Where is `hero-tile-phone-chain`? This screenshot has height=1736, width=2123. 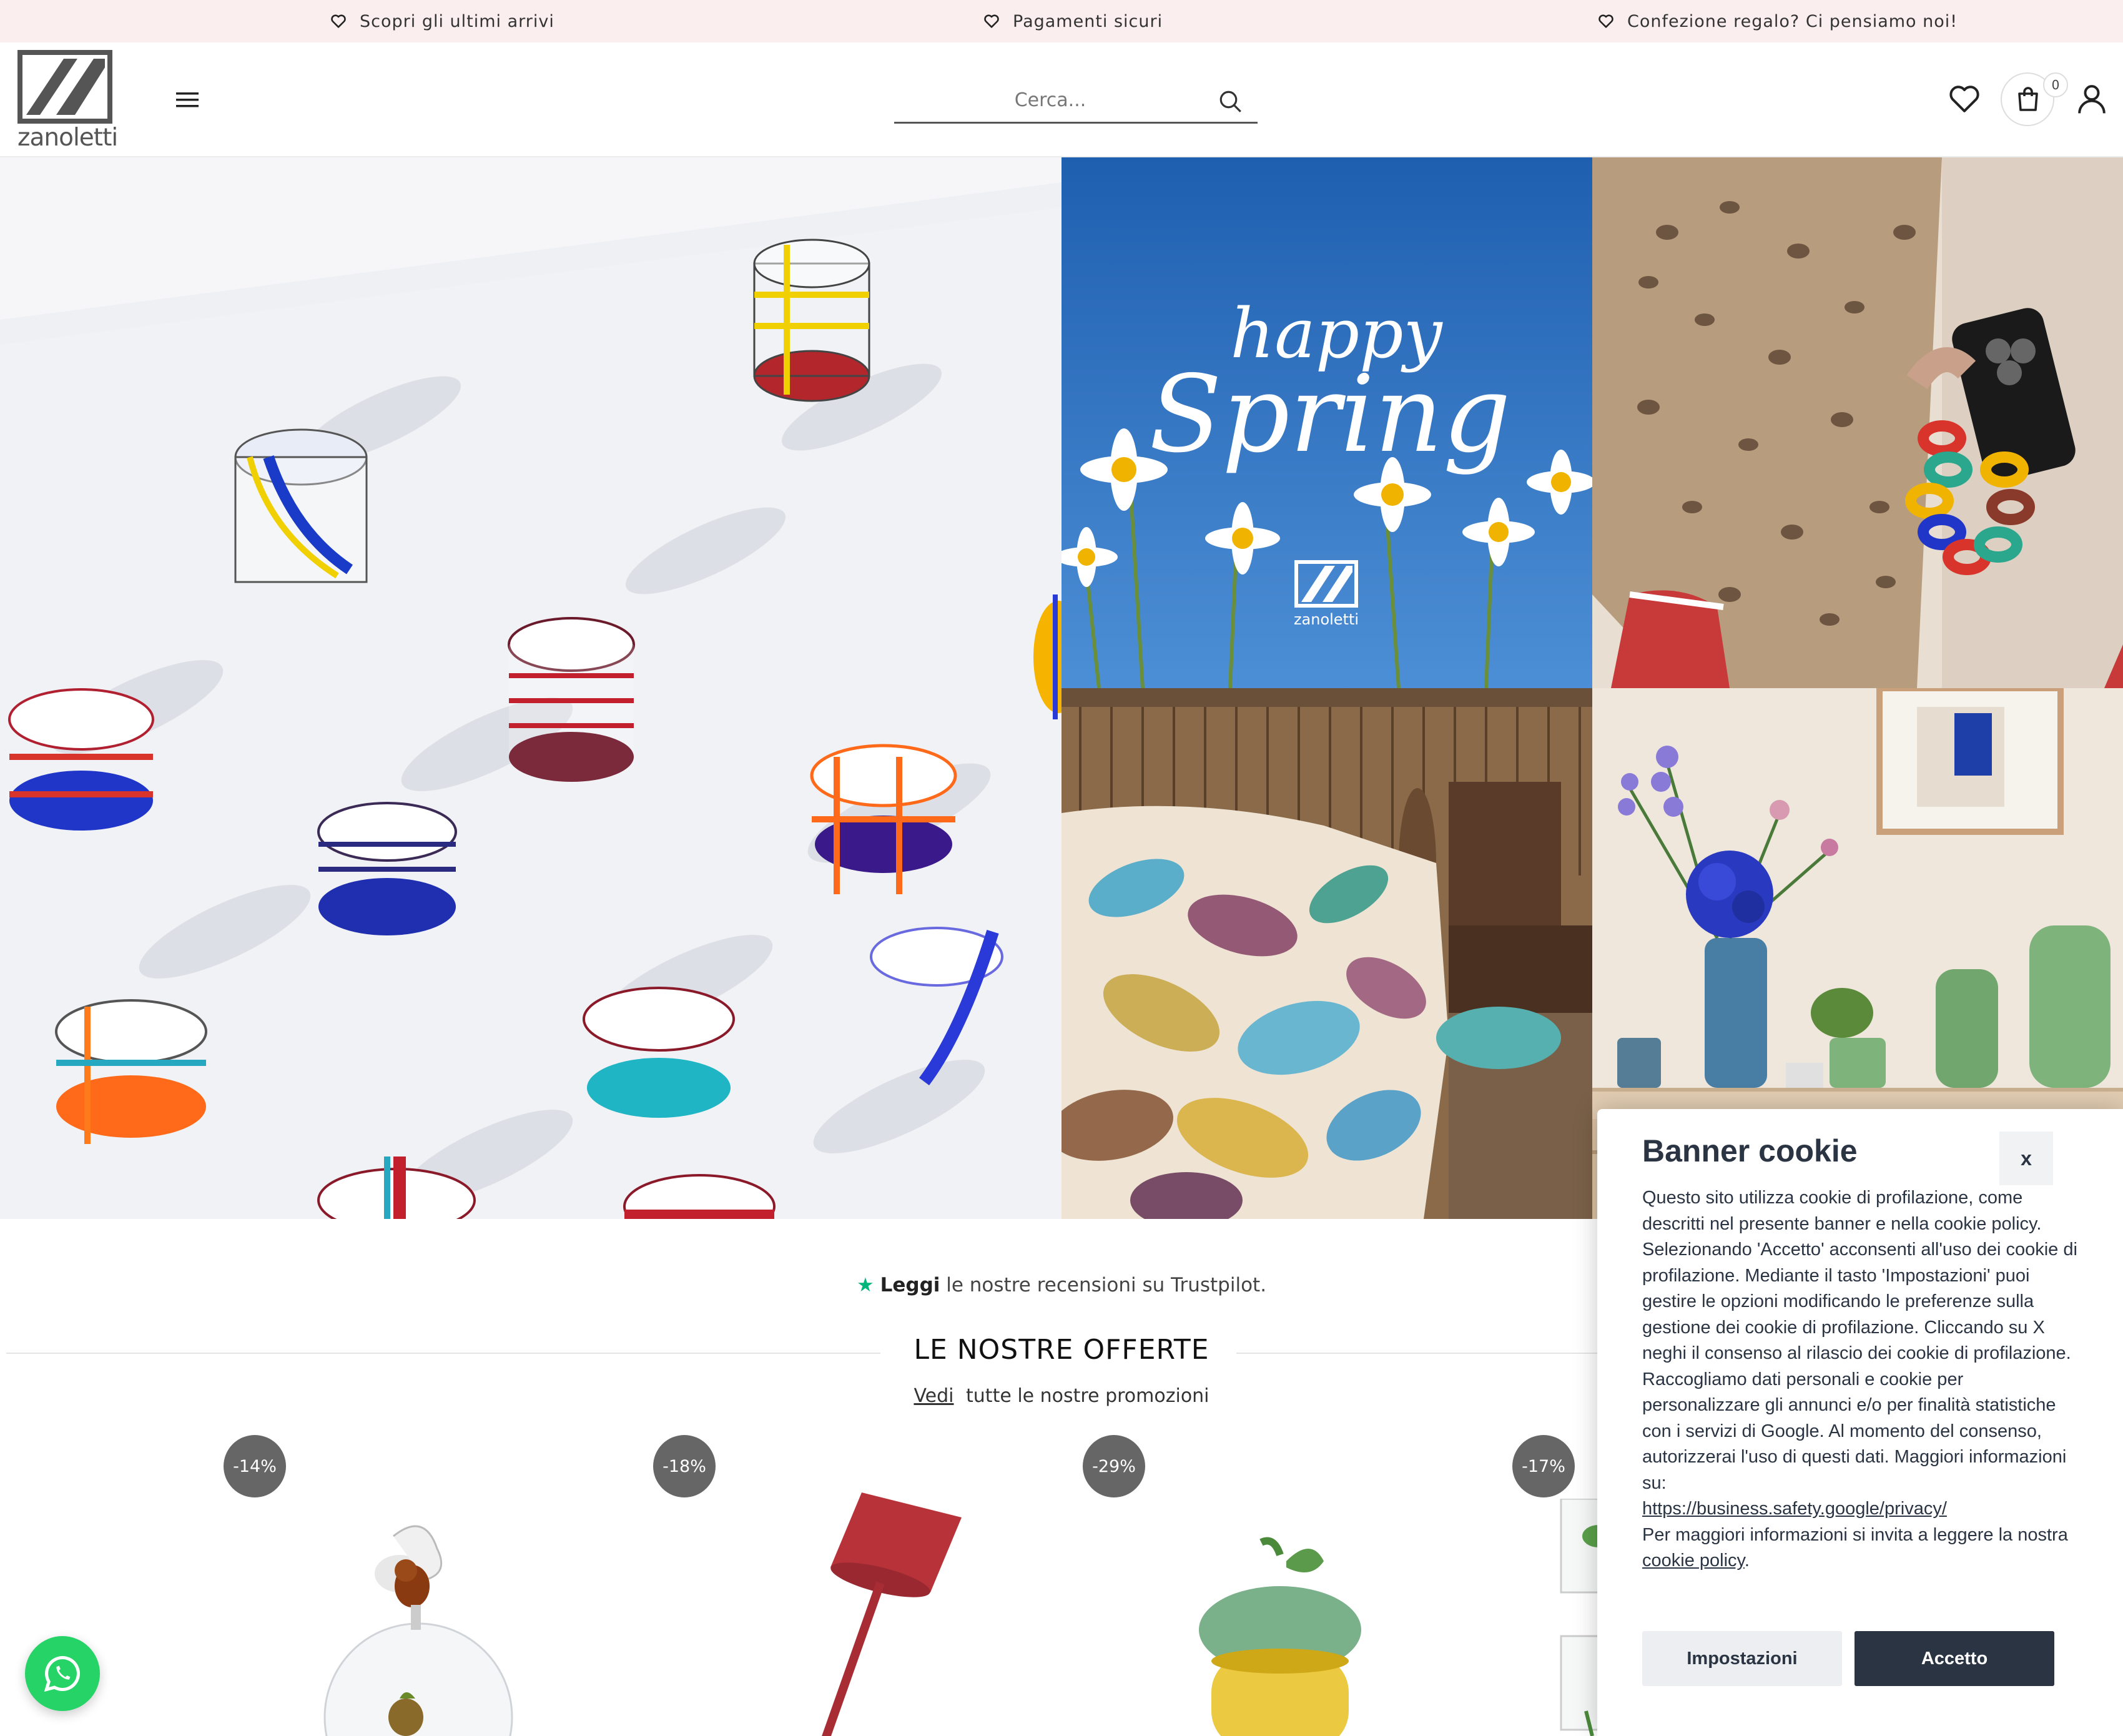 hero-tile-phone-chain is located at coordinates (1857, 422).